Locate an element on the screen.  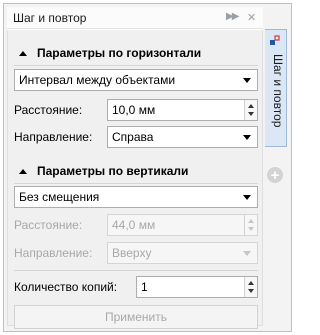
horizontal-mode-dropdown: Интервал между объектами is located at coordinates (136, 80).